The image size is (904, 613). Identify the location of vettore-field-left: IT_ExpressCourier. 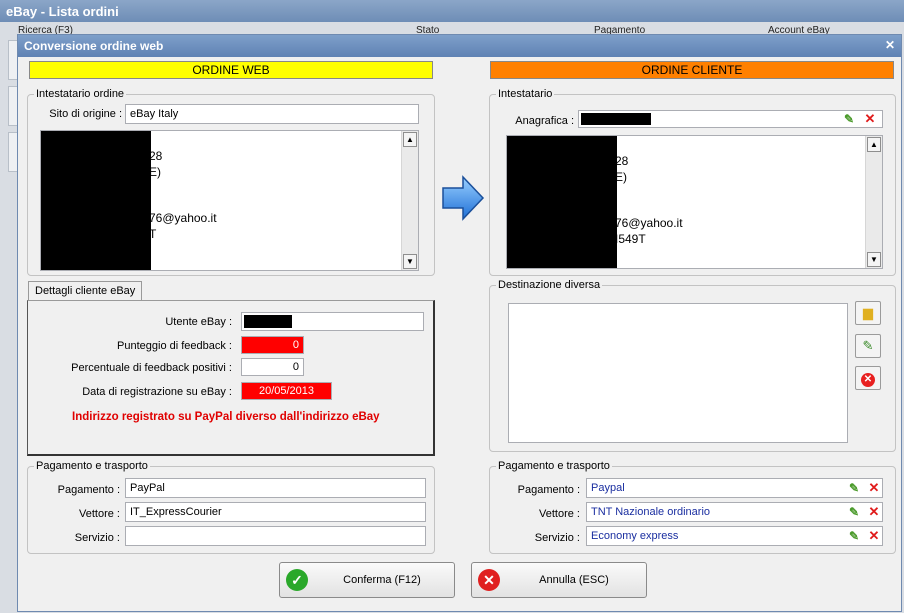
(275, 512).